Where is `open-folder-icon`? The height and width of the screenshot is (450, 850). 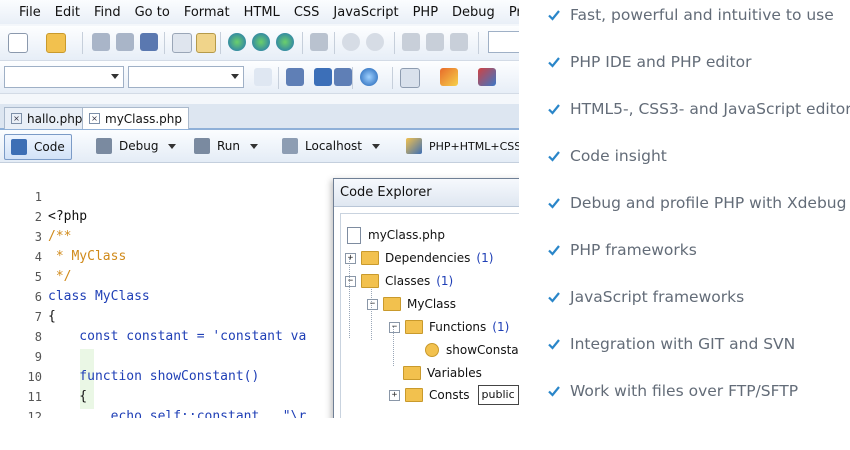
open-folder-icon is located at coordinates (56, 43).